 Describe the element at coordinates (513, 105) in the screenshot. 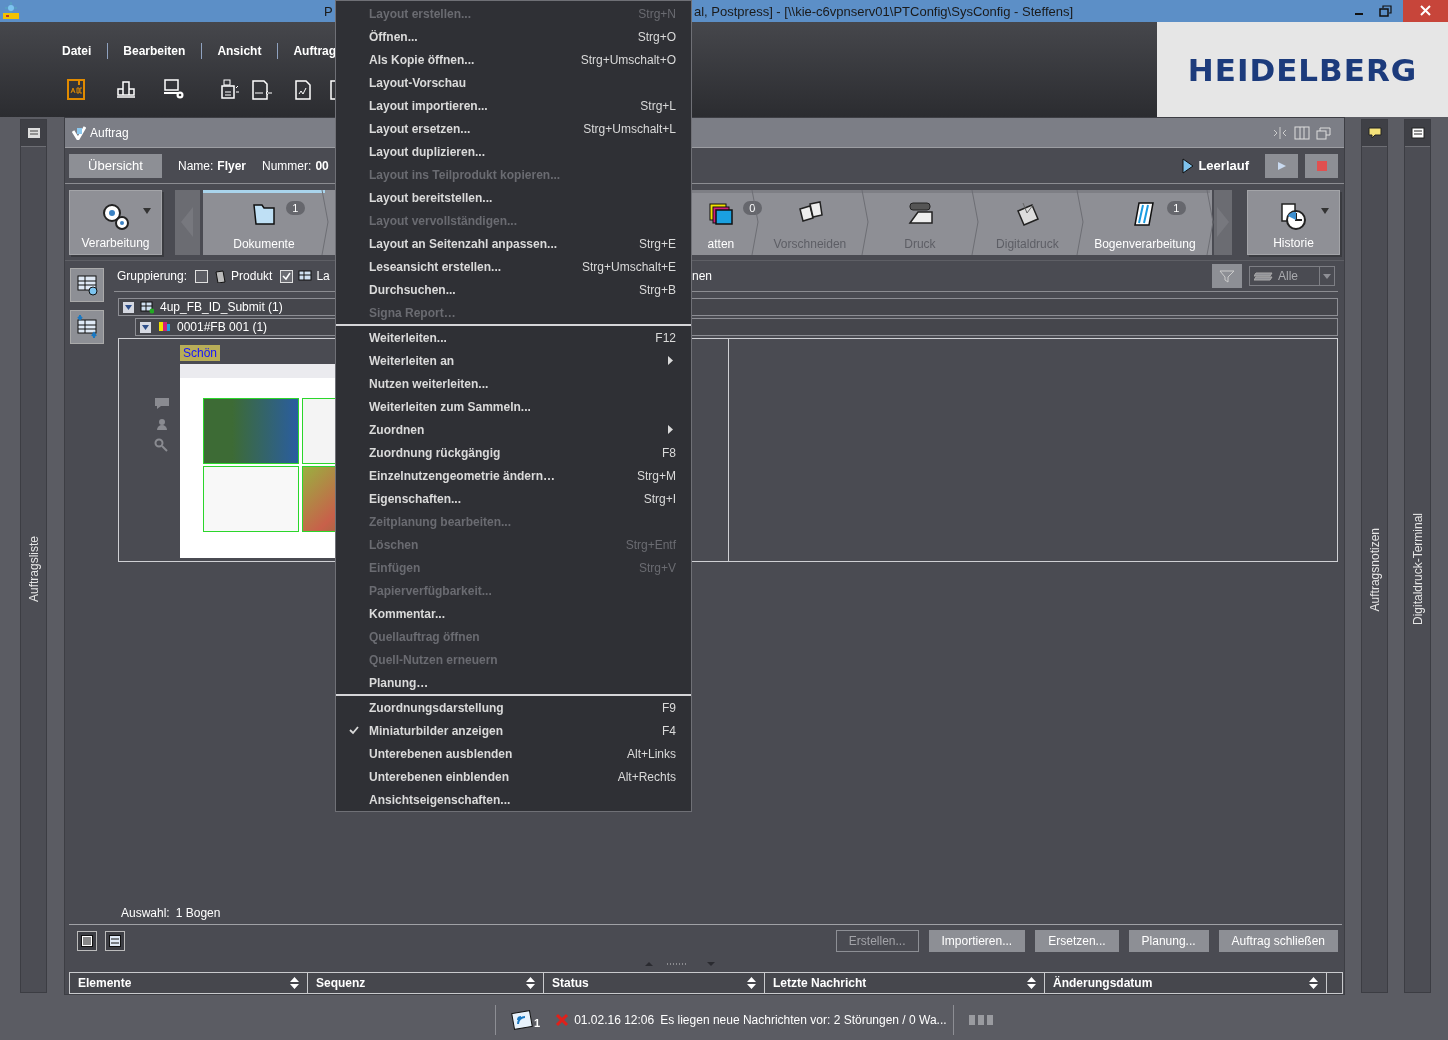

I see `menu-item: Layout importieren... Strg+L` at that location.